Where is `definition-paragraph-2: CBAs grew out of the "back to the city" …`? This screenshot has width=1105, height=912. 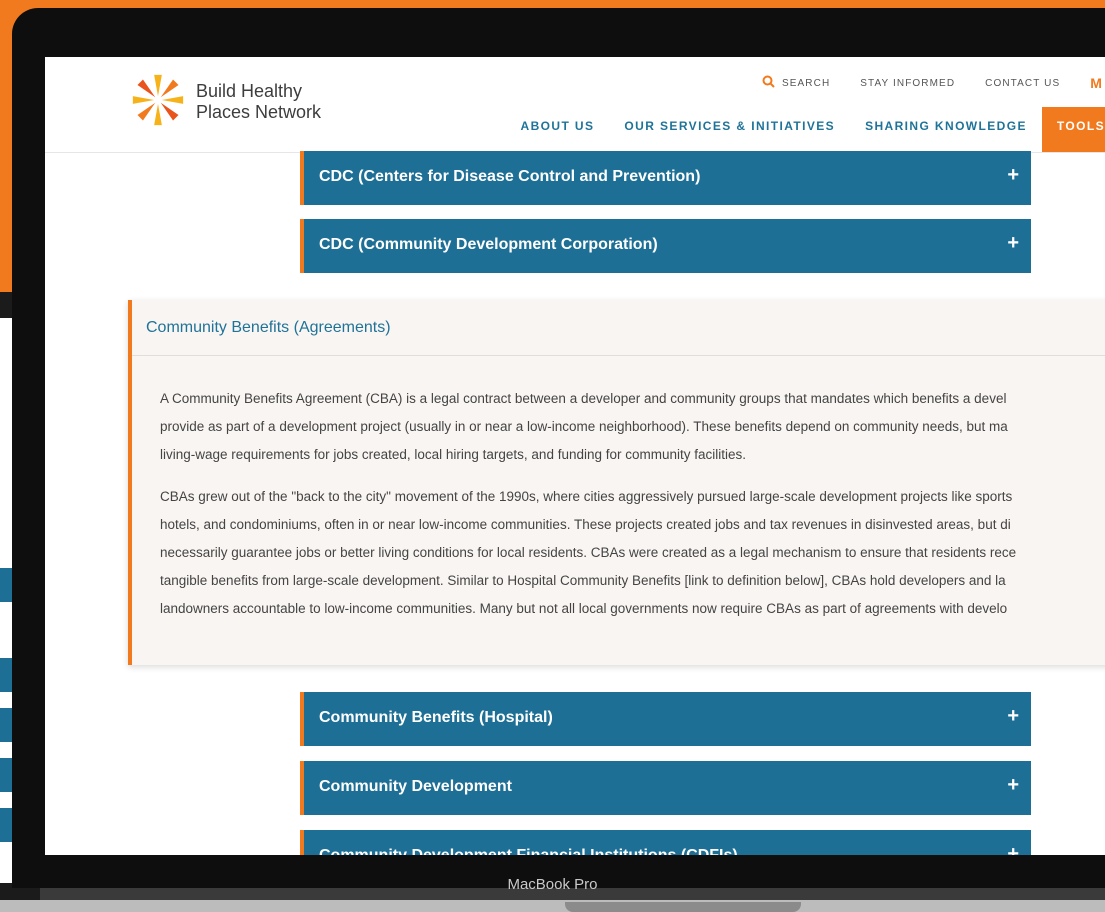
definition-paragraph-2: CBAs grew out of the "back to the city" … is located at coordinates (632, 553).